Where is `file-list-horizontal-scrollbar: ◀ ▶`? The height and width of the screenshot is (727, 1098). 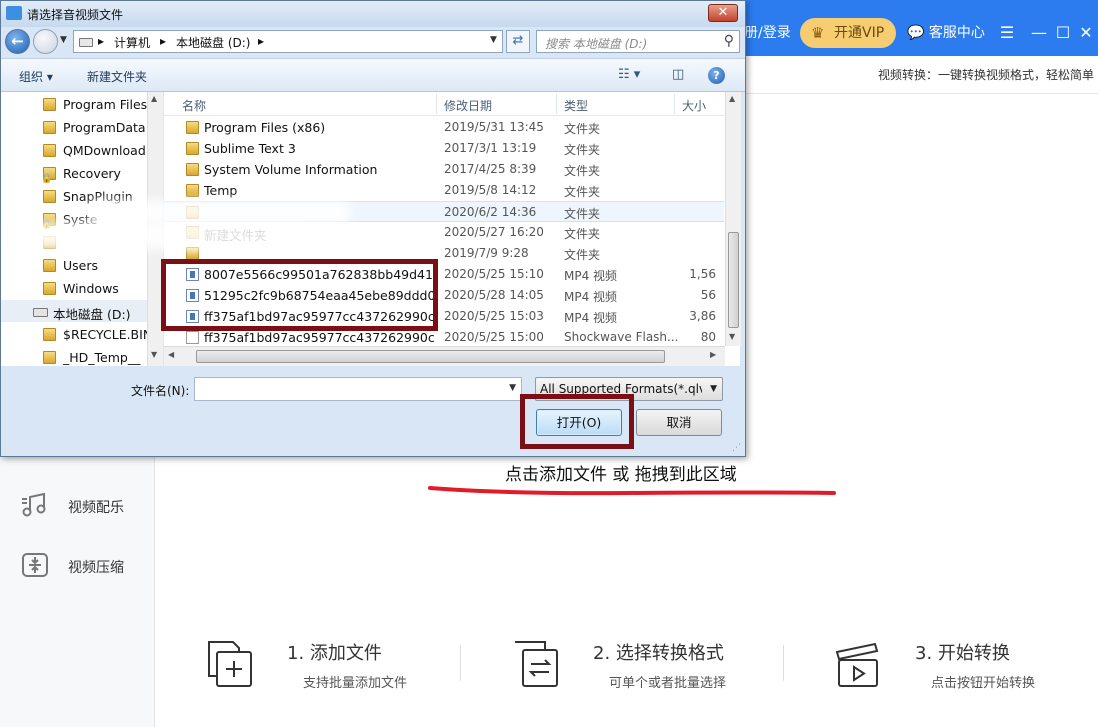 file-list-horizontal-scrollbar: ◀ ▶ is located at coordinates (444, 356).